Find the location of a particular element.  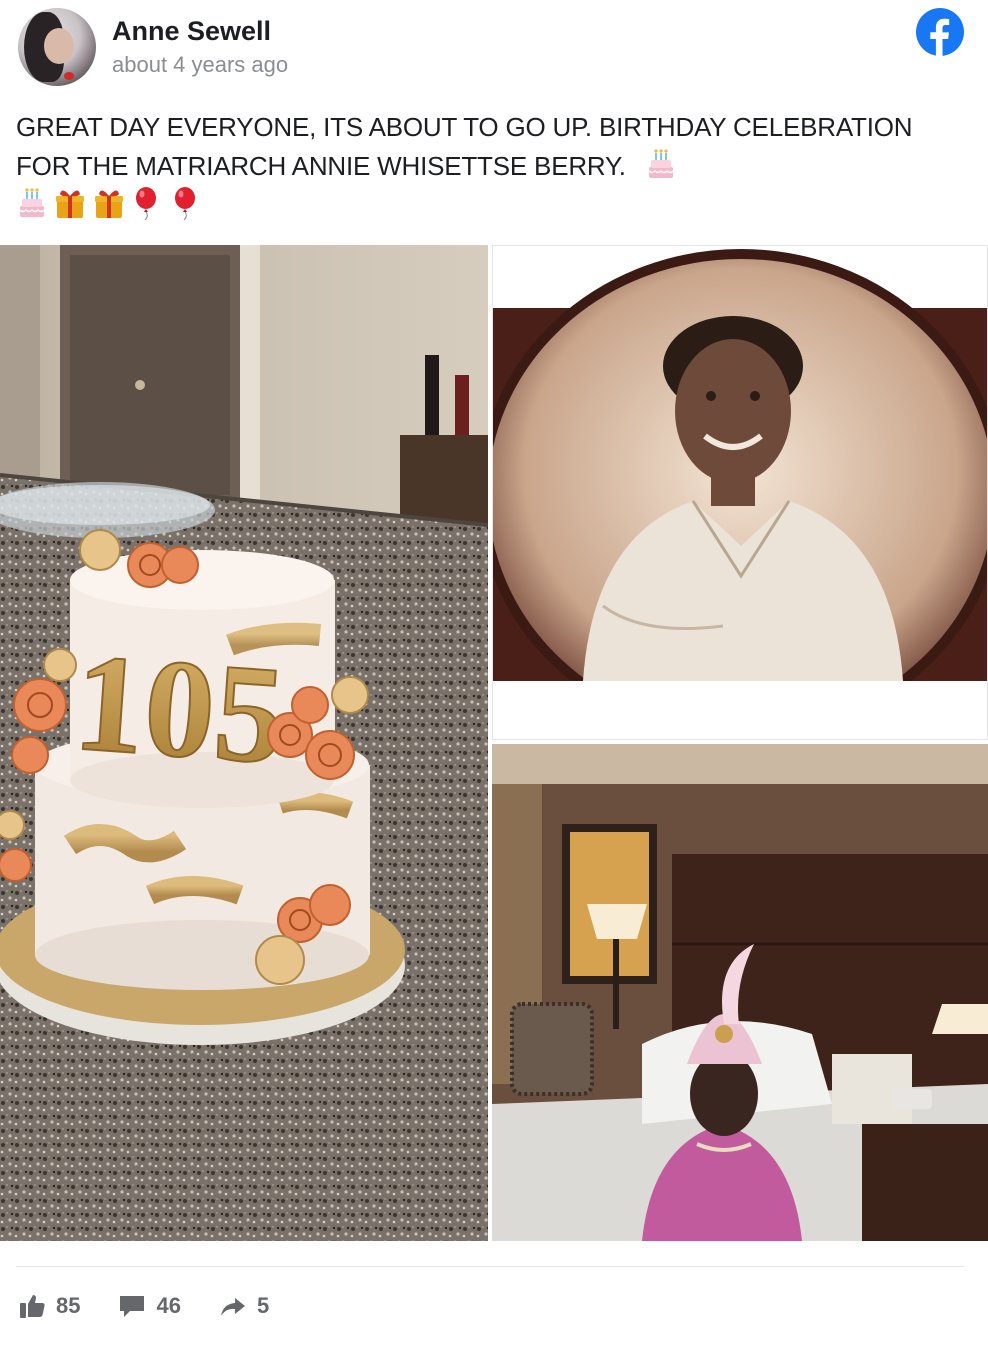

share-action: 5 is located at coordinates (244, 1306).